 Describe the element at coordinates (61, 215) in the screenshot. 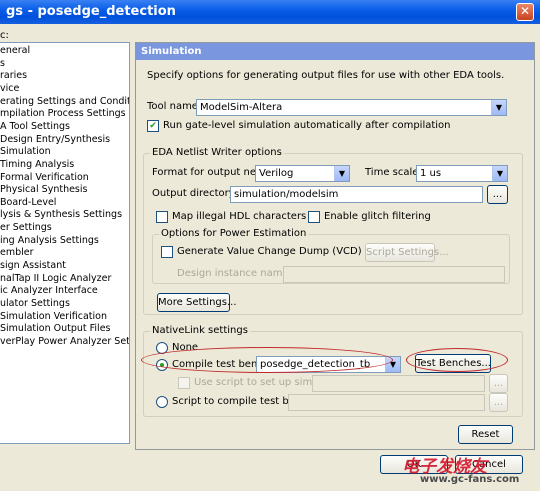

I see `tree-item: lysis & Synthesis Settings` at that location.